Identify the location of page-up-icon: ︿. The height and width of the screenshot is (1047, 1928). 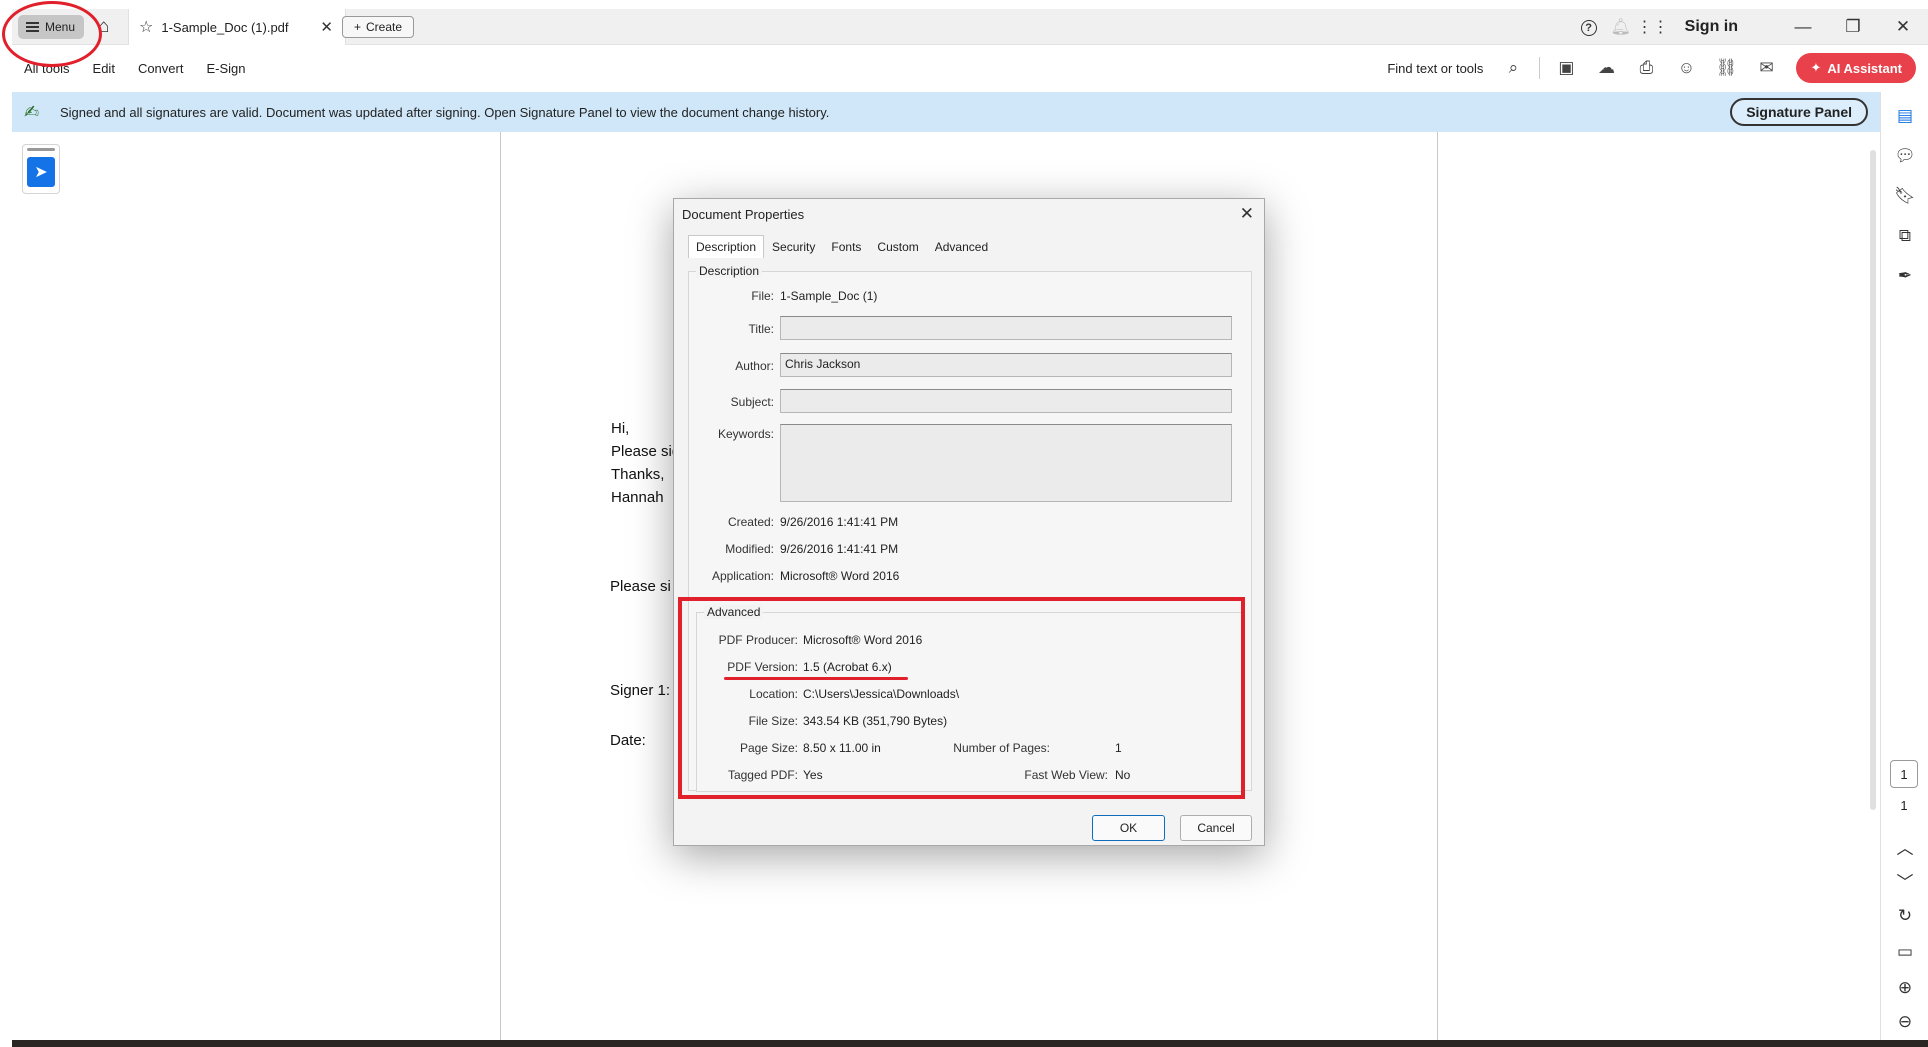
(1904, 846).